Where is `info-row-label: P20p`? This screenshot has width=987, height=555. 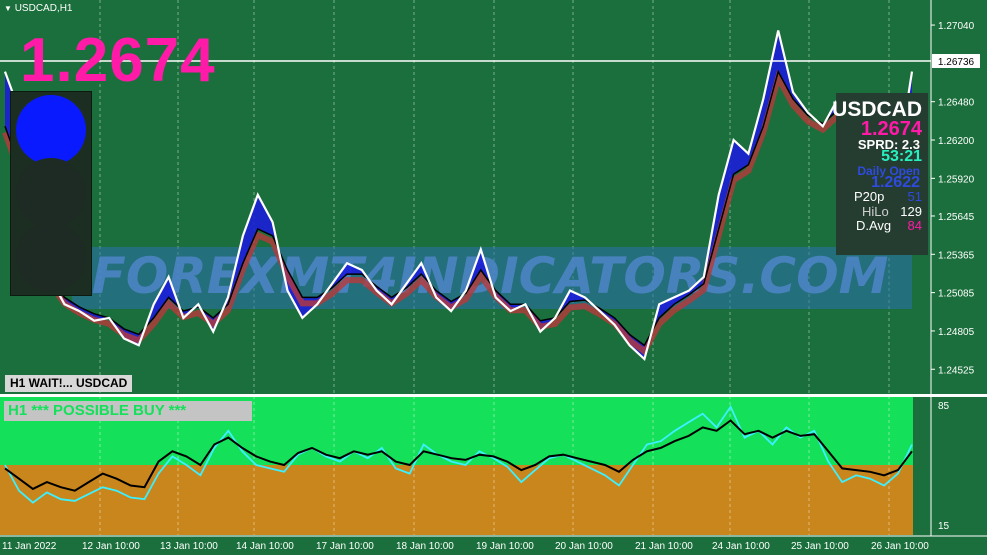
info-row-label: P20p is located at coordinates (869, 196).